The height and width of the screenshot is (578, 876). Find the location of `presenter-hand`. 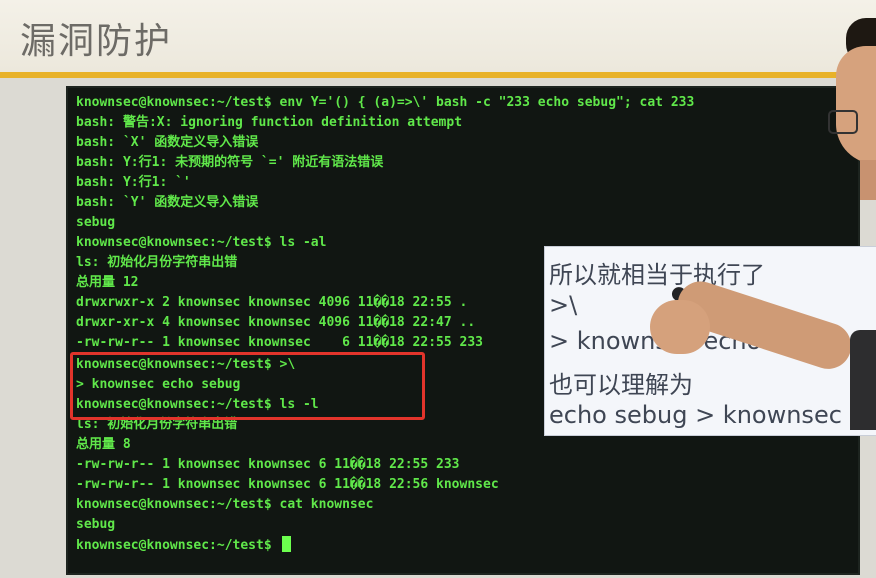

presenter-hand is located at coordinates (680, 327).